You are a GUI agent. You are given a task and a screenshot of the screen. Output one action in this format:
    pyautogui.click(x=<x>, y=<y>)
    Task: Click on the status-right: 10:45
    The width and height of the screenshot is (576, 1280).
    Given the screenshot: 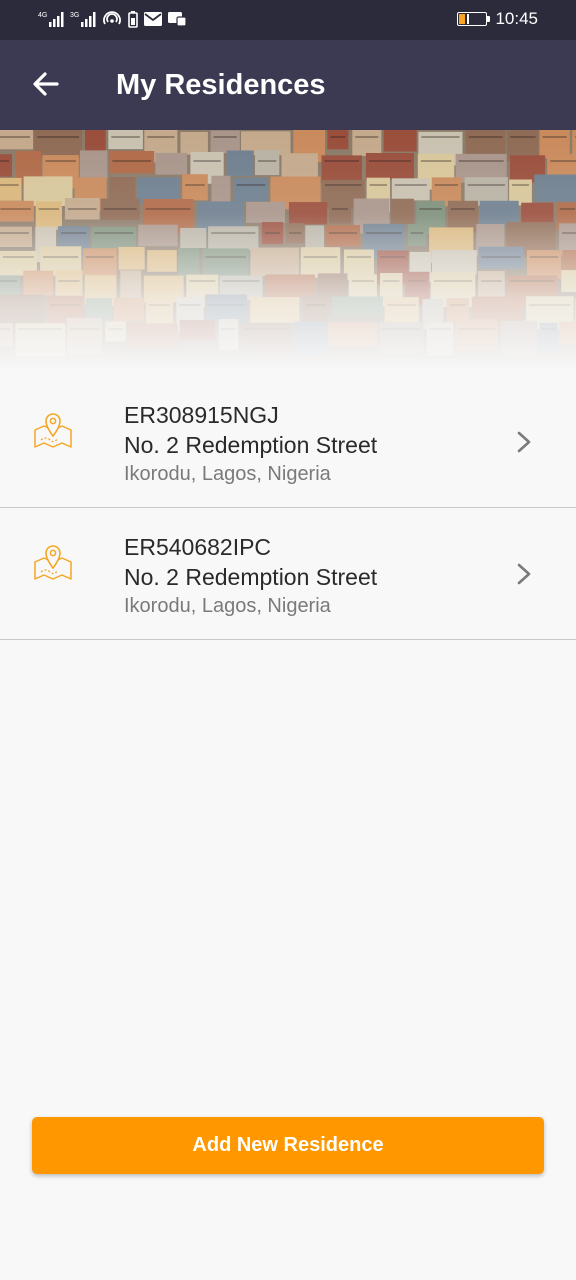 What is the action you would take?
    pyautogui.click(x=497, y=19)
    